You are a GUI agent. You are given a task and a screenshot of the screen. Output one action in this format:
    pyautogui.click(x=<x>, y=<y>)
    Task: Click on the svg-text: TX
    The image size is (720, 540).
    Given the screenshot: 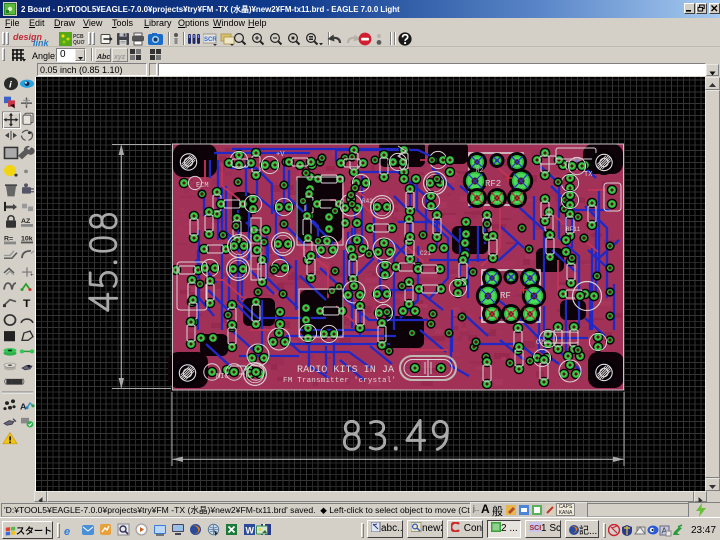 What is the action you would take?
    pyautogui.click(x=588, y=175)
    